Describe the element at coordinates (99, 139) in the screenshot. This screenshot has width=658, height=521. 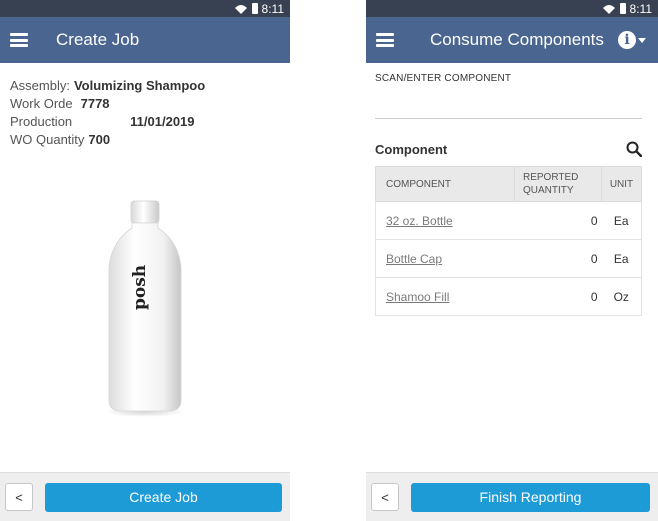
I see `detail-value: 700` at that location.